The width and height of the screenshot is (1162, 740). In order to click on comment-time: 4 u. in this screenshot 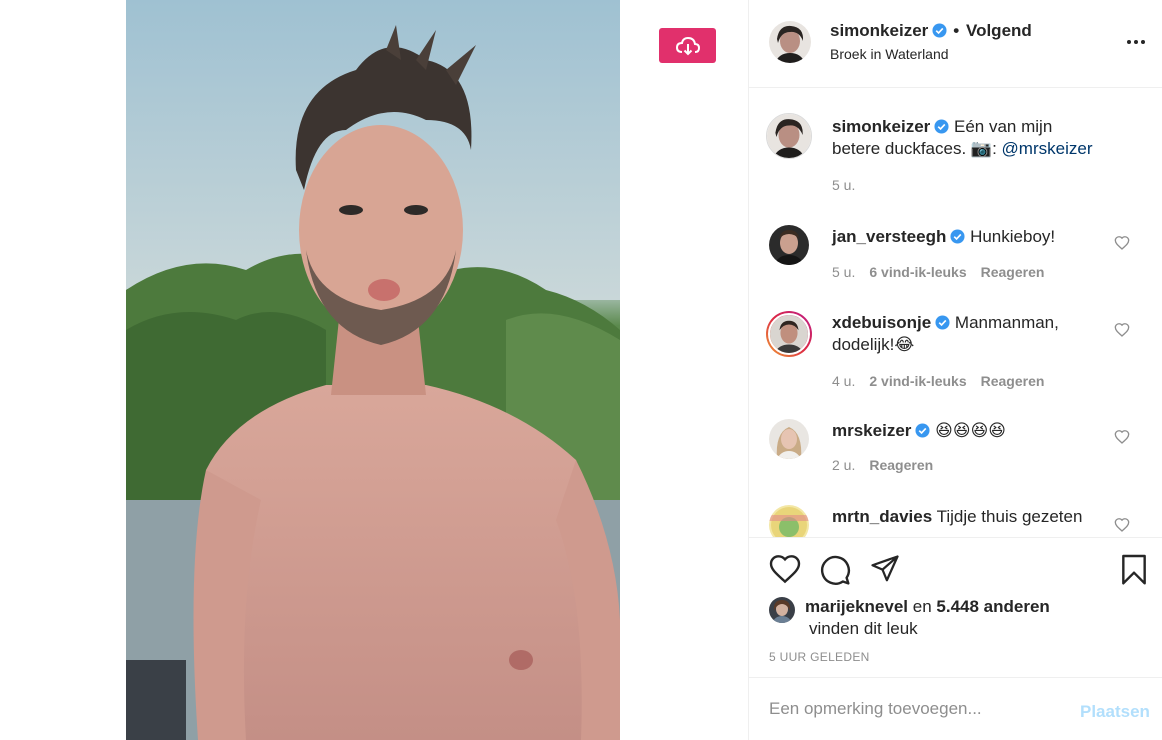, I will do `click(843, 381)`.